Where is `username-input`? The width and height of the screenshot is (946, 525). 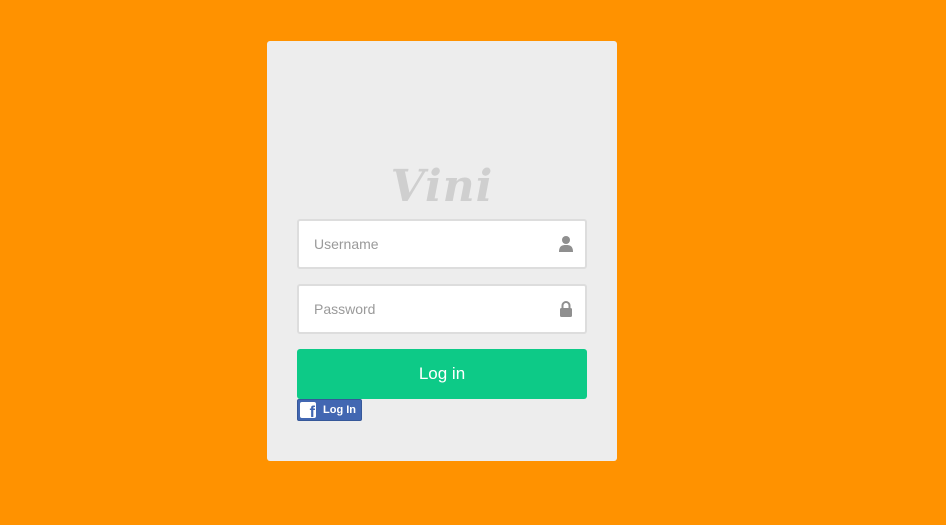
username-input is located at coordinates (442, 244).